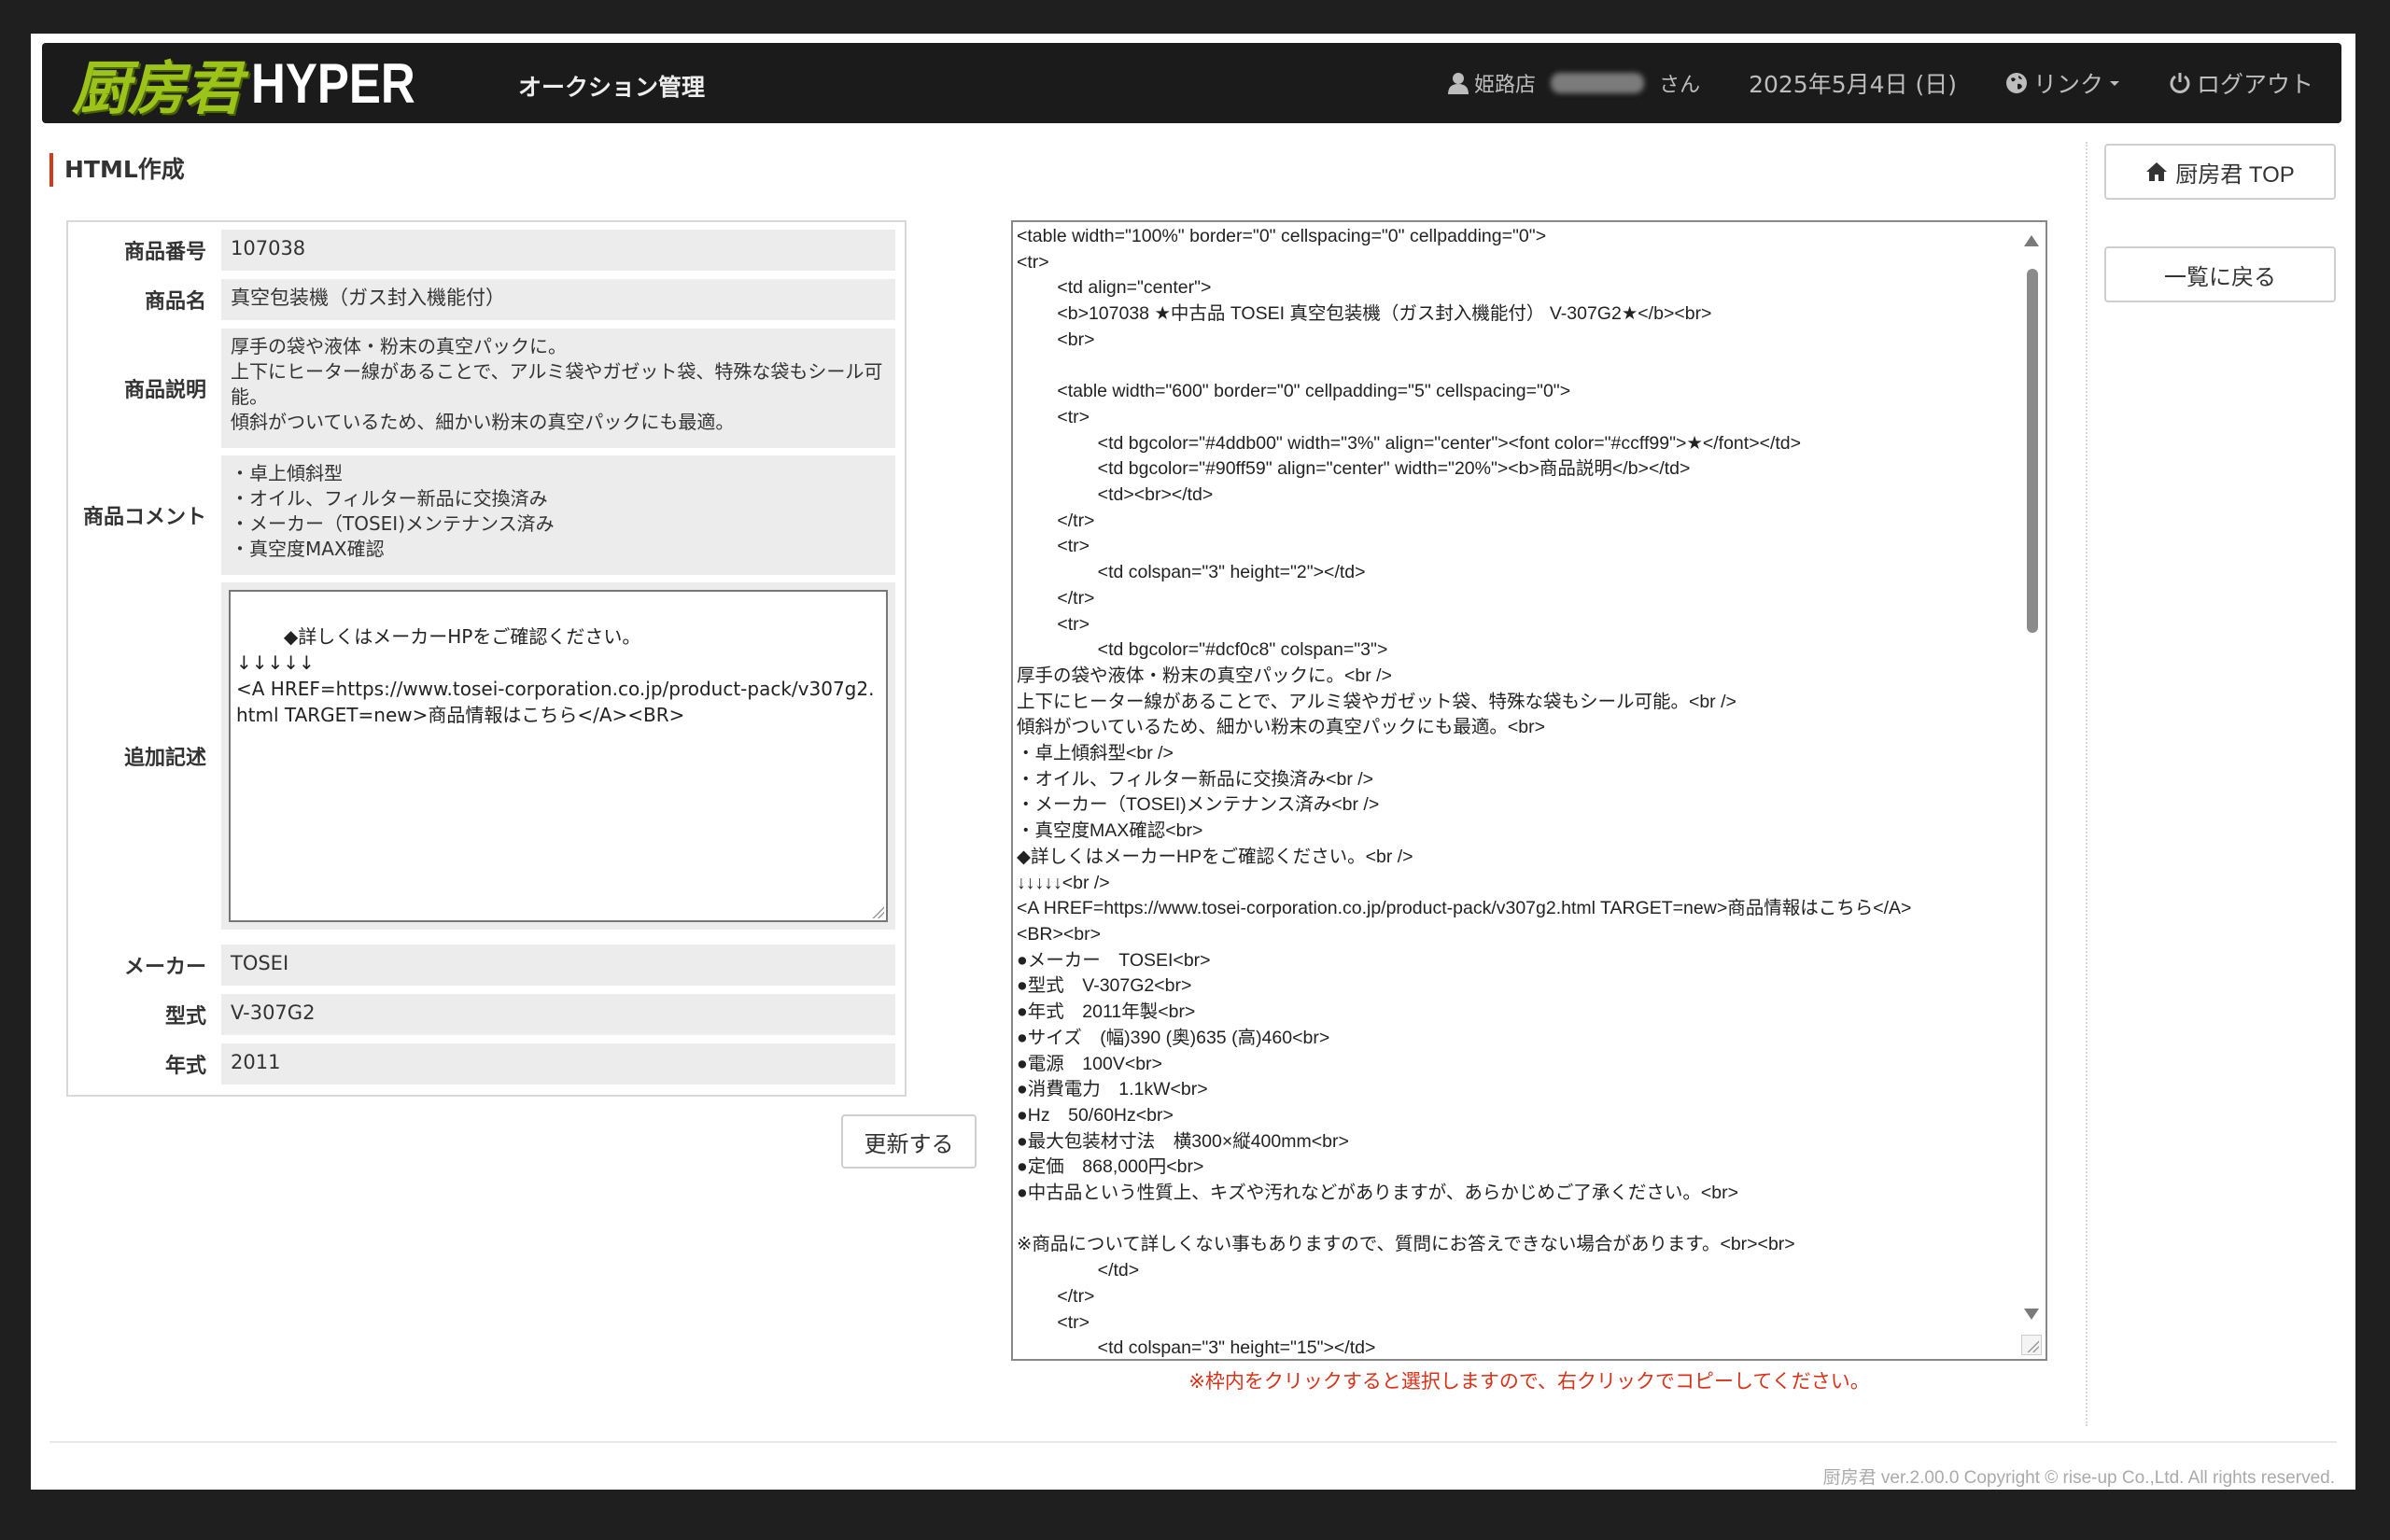 The width and height of the screenshot is (2390, 1540). Describe the element at coordinates (333, 83) in the screenshot. I see `logo-en: HYPER` at that location.